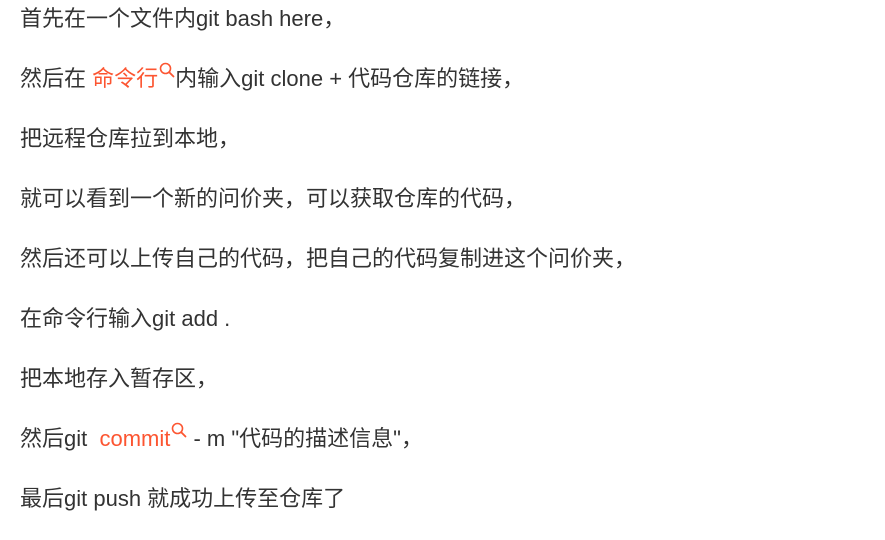 The width and height of the screenshot is (885, 540). I want to click on paragraph-4: 就可以看到一个新的问价夹，可以获取仓库的代码，, so click(445, 210).